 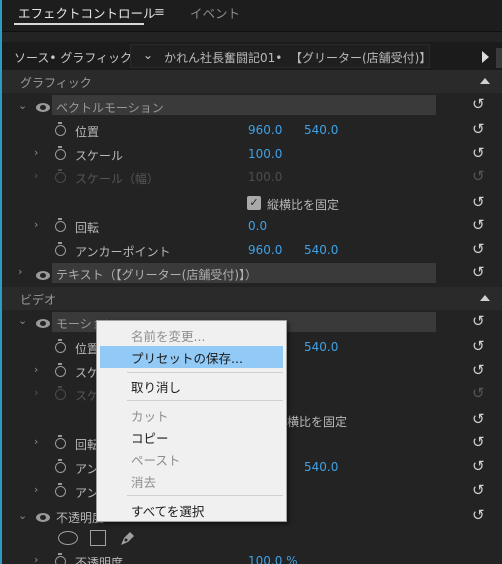 I want to click on play-icon, so click(x=485, y=57).